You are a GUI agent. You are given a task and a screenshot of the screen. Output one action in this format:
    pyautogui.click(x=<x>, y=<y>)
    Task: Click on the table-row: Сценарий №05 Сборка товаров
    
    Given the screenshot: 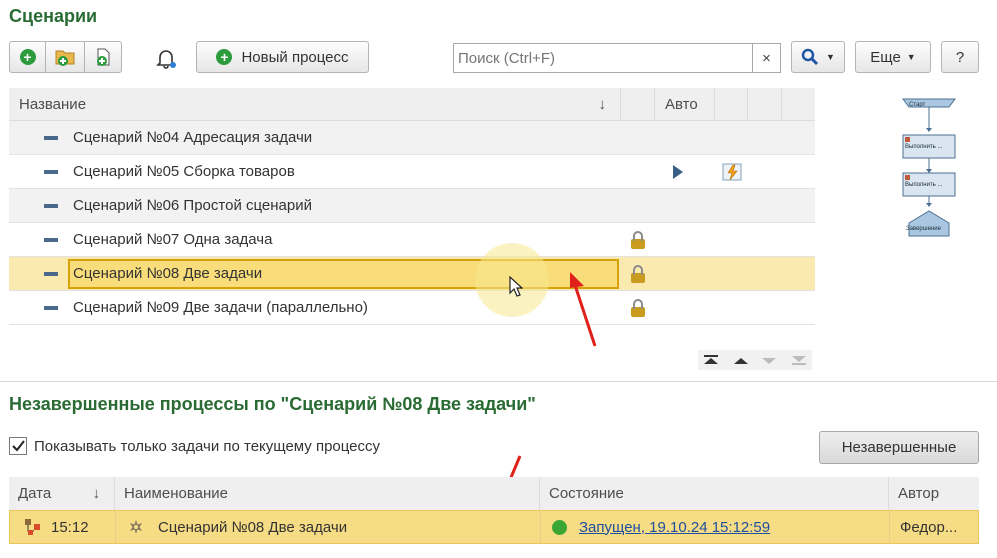 What is the action you would take?
    pyautogui.click(x=412, y=172)
    